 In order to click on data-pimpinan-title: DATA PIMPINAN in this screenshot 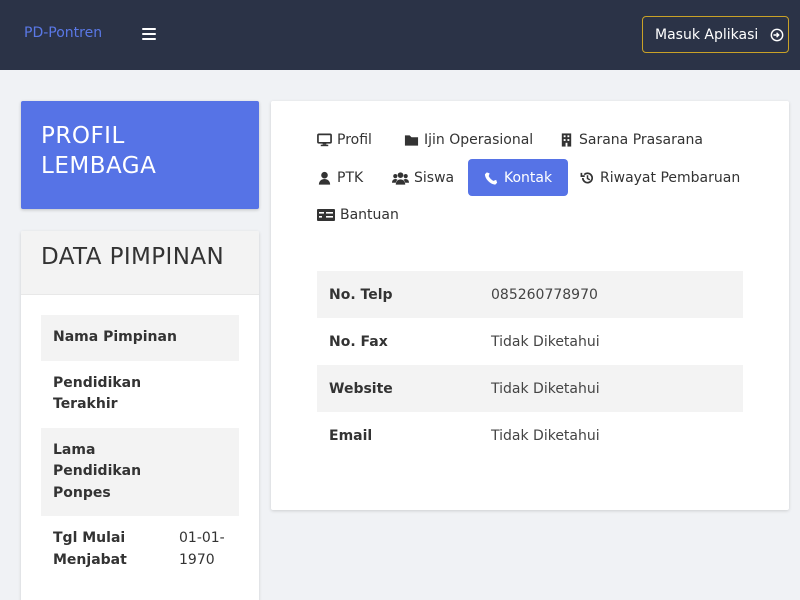, I will do `click(140, 263)`.